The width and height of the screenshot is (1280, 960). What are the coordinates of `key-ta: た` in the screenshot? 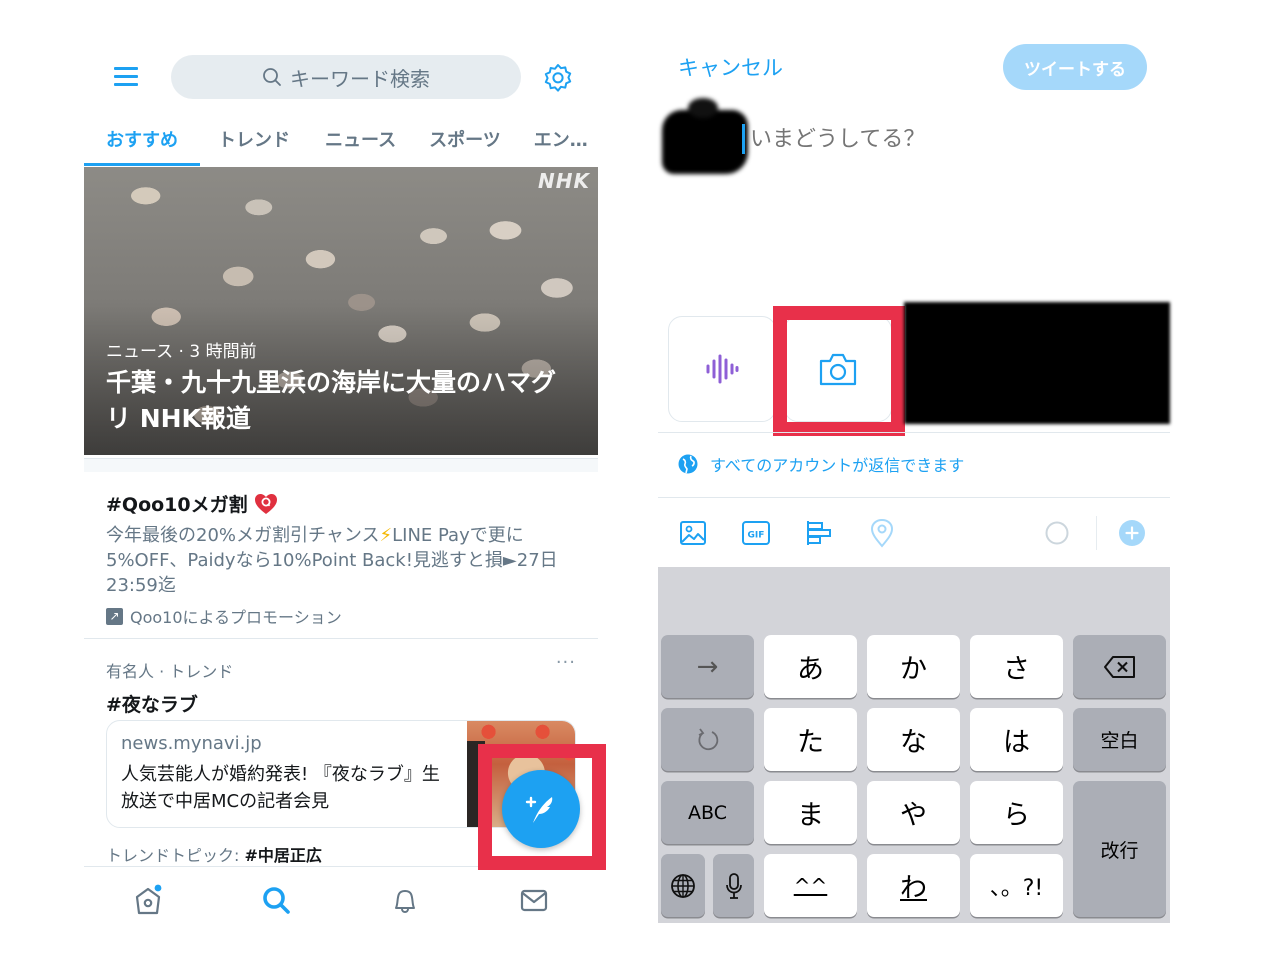 It's located at (810, 739).